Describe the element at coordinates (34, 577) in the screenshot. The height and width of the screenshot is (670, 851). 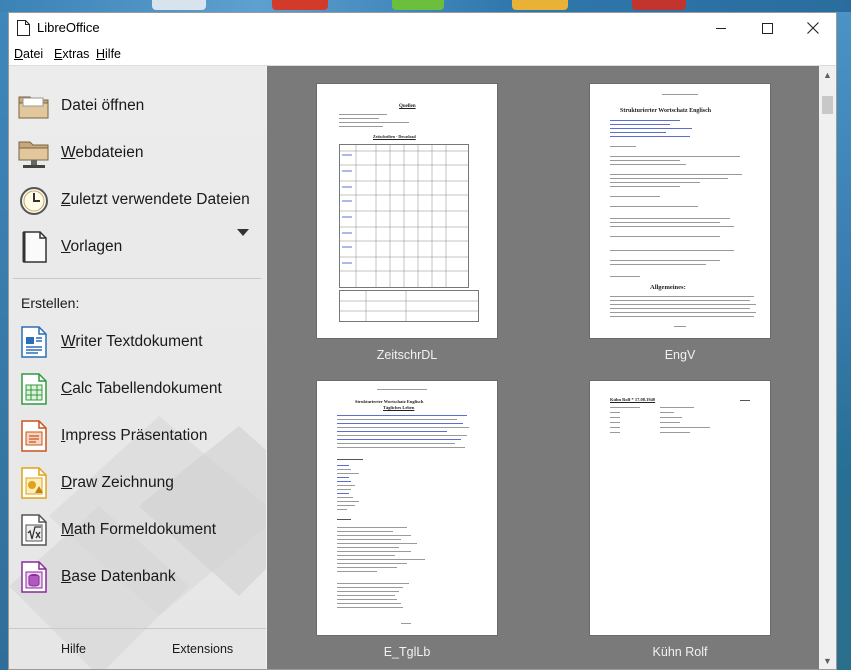
I see `base-icon` at that location.